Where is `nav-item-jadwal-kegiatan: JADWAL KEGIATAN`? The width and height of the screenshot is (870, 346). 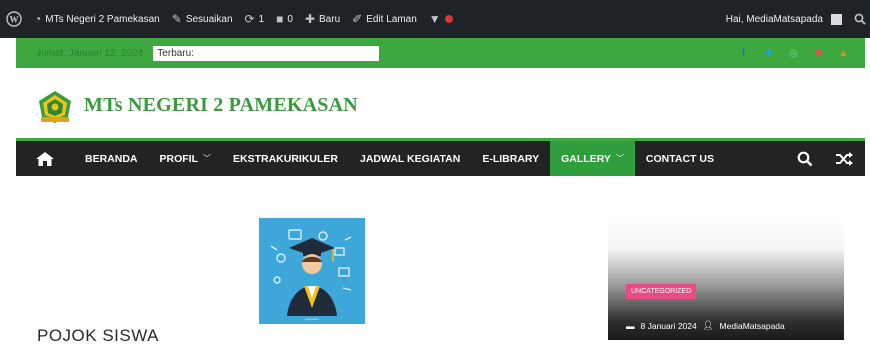
nav-item-jadwal-kegiatan: JADWAL KEGIATAN is located at coordinates (410, 158).